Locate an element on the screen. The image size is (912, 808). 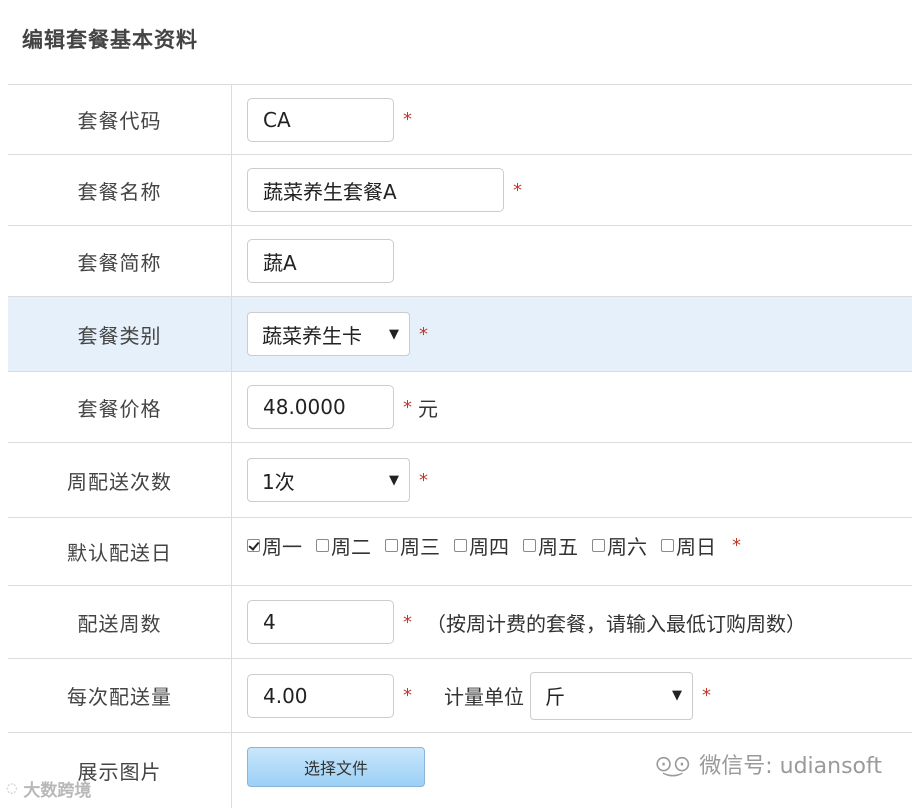
package-price-label: 套餐价格 is located at coordinates (120, 407).